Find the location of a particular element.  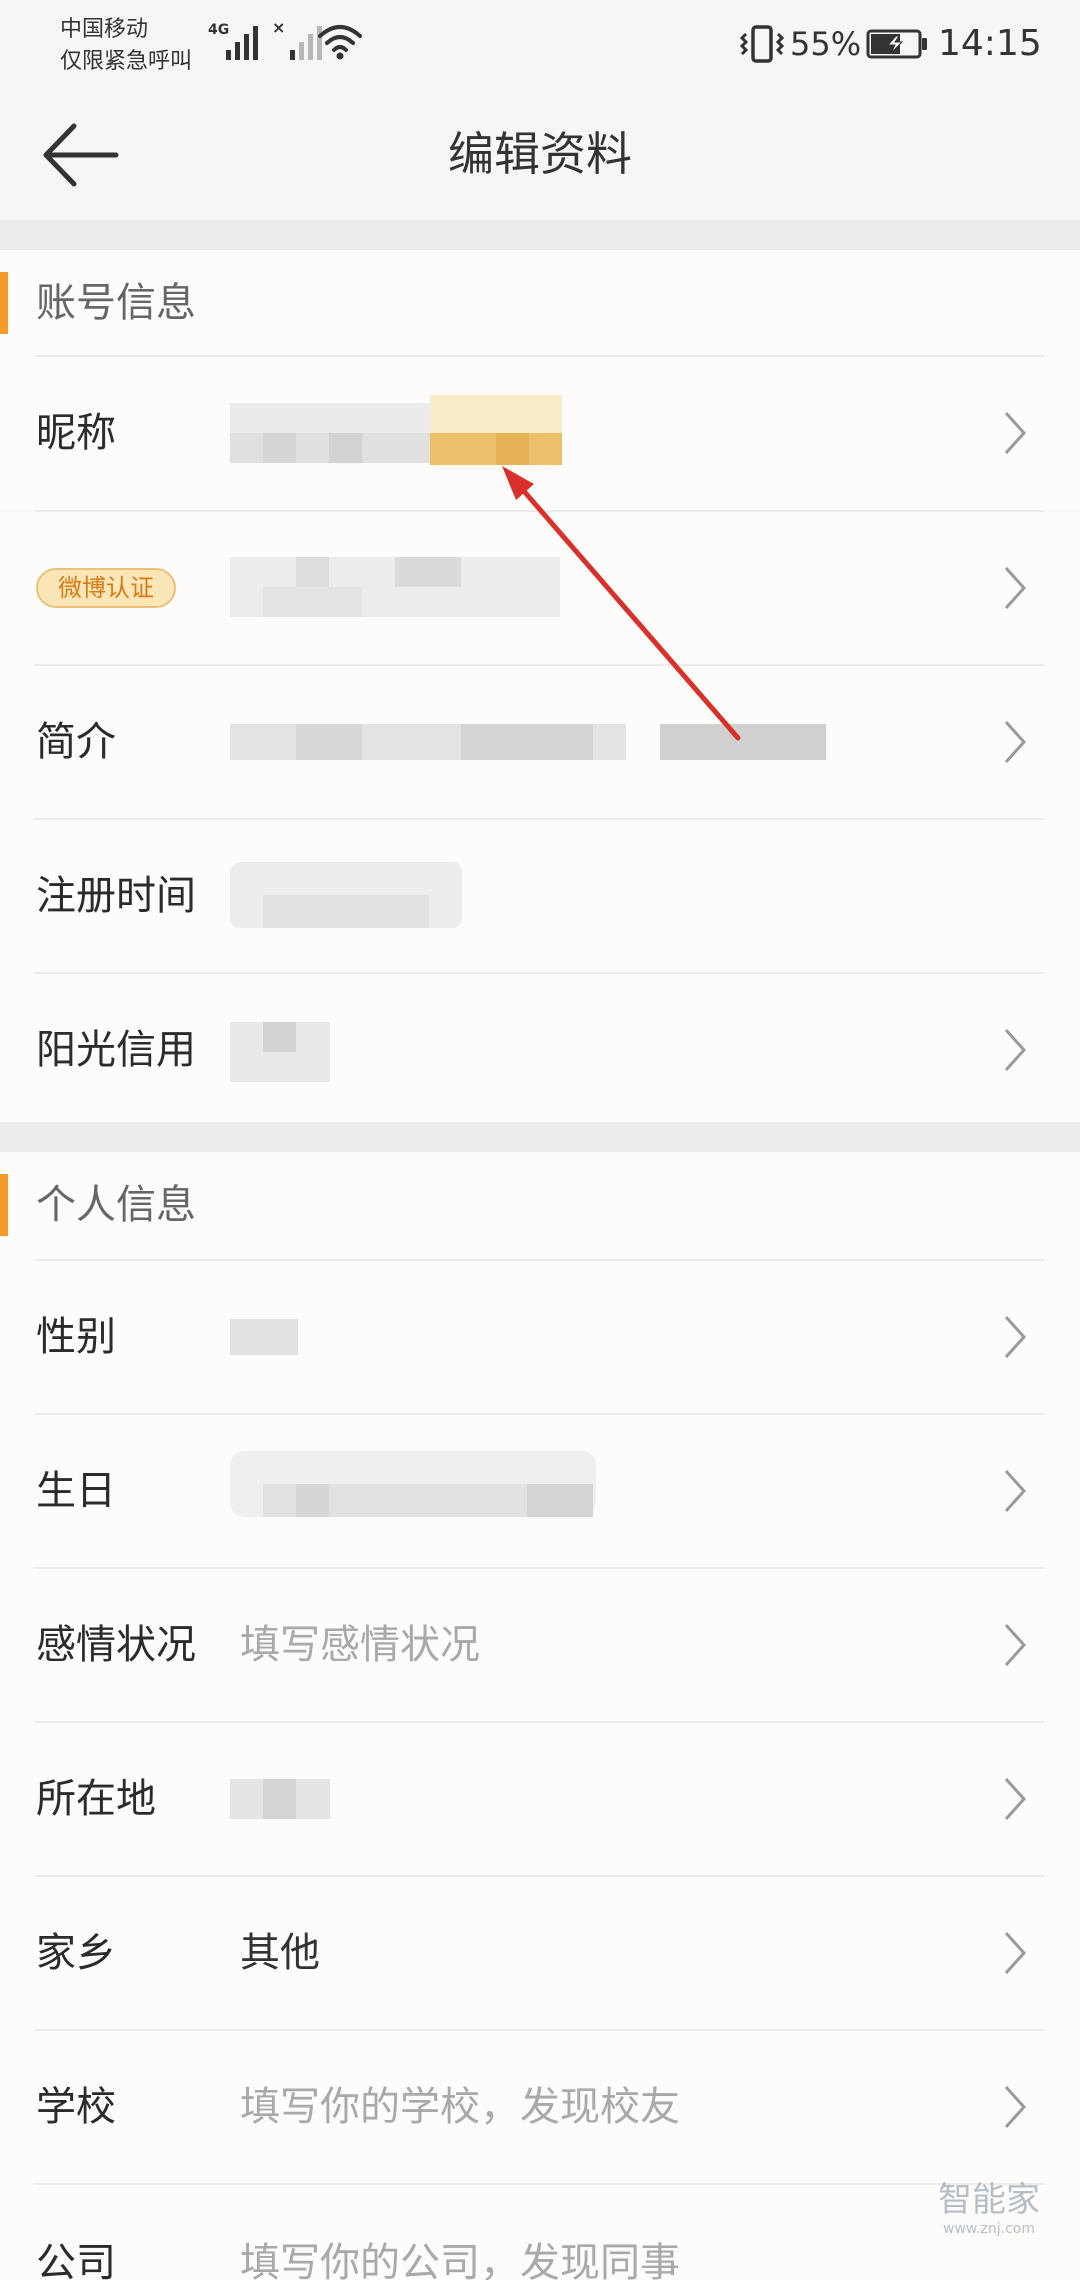

row-gender: 性别 is located at coordinates (540, 1337).